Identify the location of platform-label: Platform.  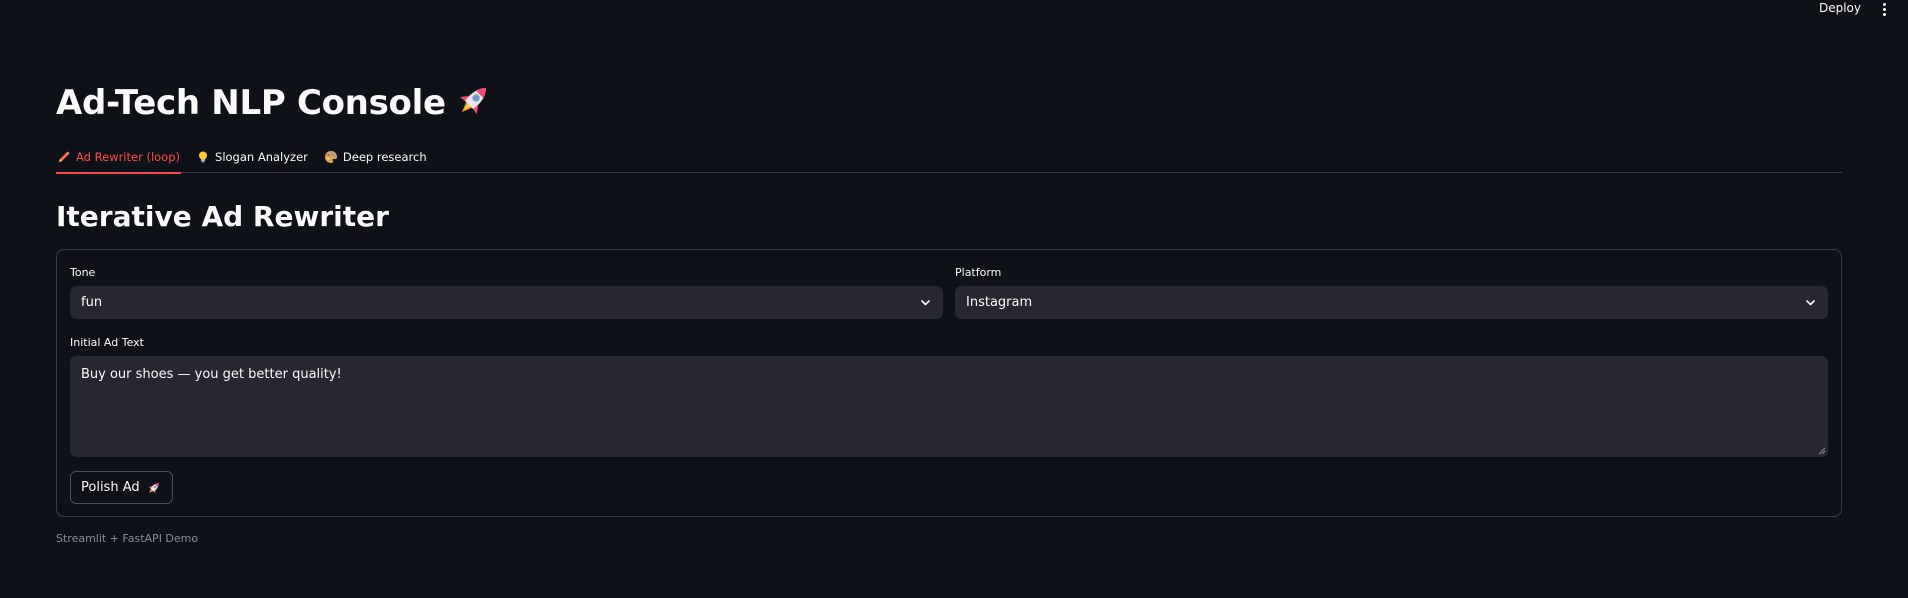
(978, 272).